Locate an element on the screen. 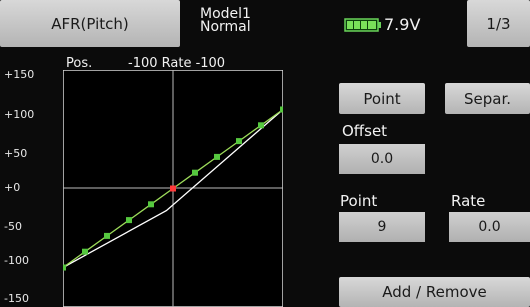  curve-point-selected is located at coordinates (173, 188).